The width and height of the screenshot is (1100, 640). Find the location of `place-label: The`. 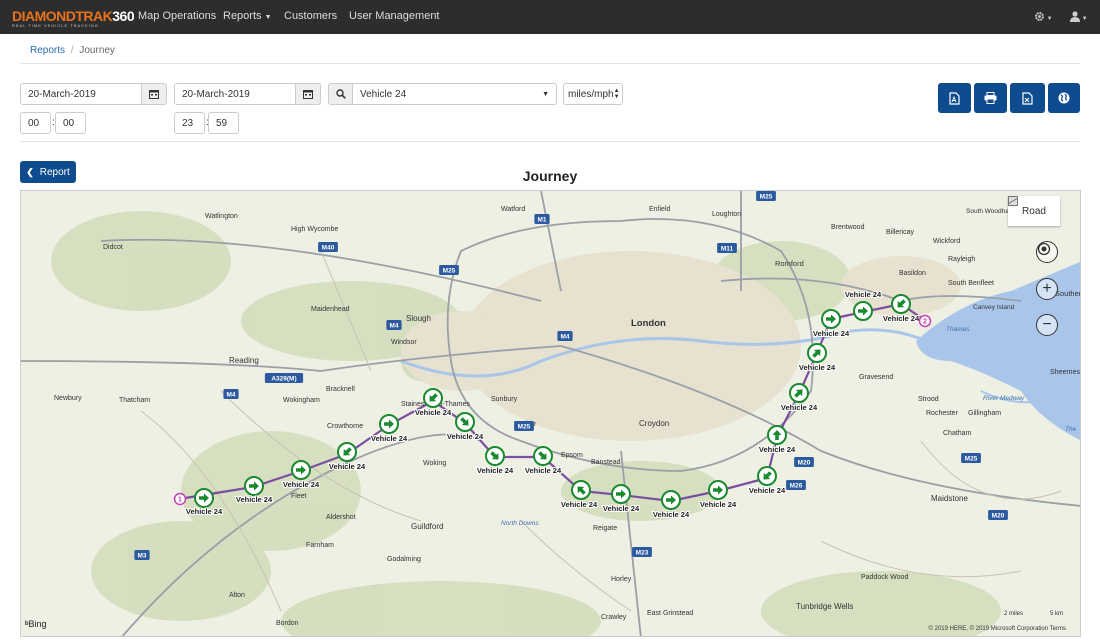

place-label: The is located at coordinates (1071, 429).